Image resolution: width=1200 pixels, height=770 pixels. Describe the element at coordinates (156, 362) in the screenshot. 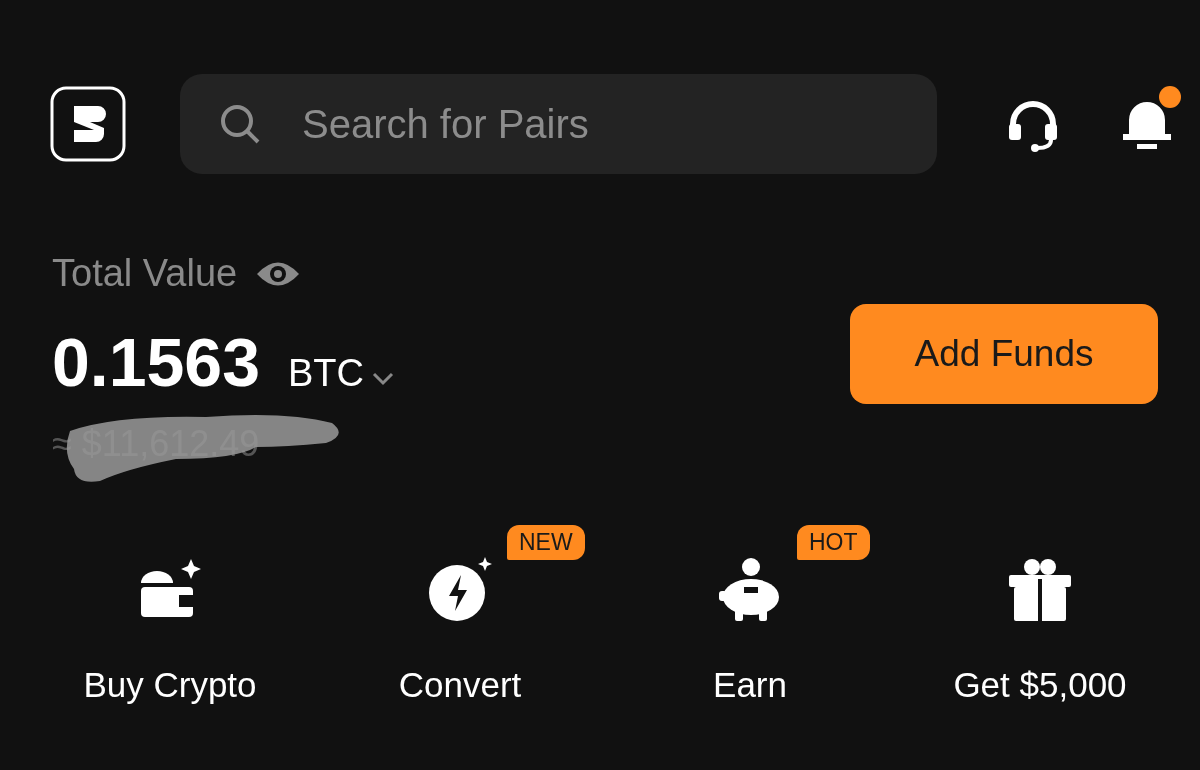

I see `balance-amount: 0.1563` at that location.